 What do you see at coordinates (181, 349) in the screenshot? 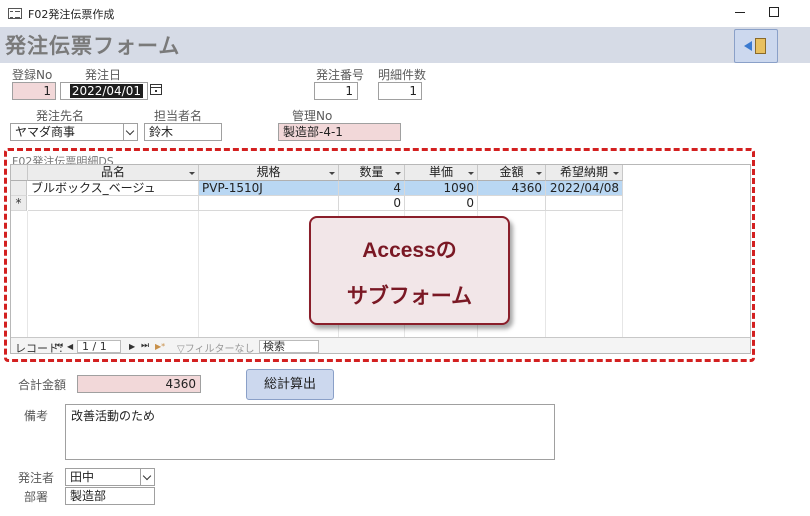
I see `funnel-icon: ▽` at bounding box center [181, 349].